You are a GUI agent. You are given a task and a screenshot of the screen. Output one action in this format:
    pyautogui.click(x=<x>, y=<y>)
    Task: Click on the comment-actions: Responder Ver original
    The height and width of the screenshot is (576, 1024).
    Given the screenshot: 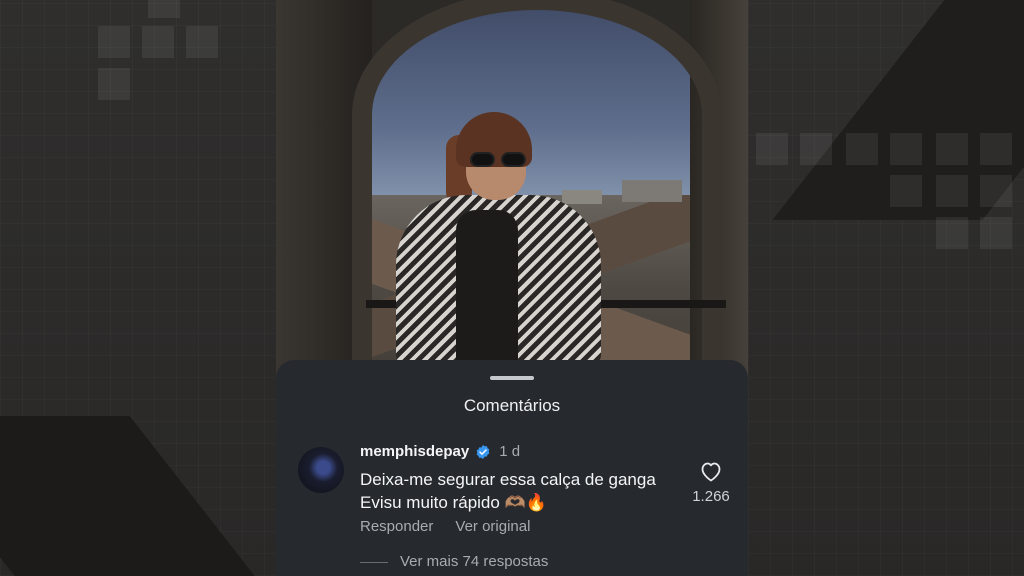 What is the action you would take?
    pyautogui.click(x=445, y=526)
    